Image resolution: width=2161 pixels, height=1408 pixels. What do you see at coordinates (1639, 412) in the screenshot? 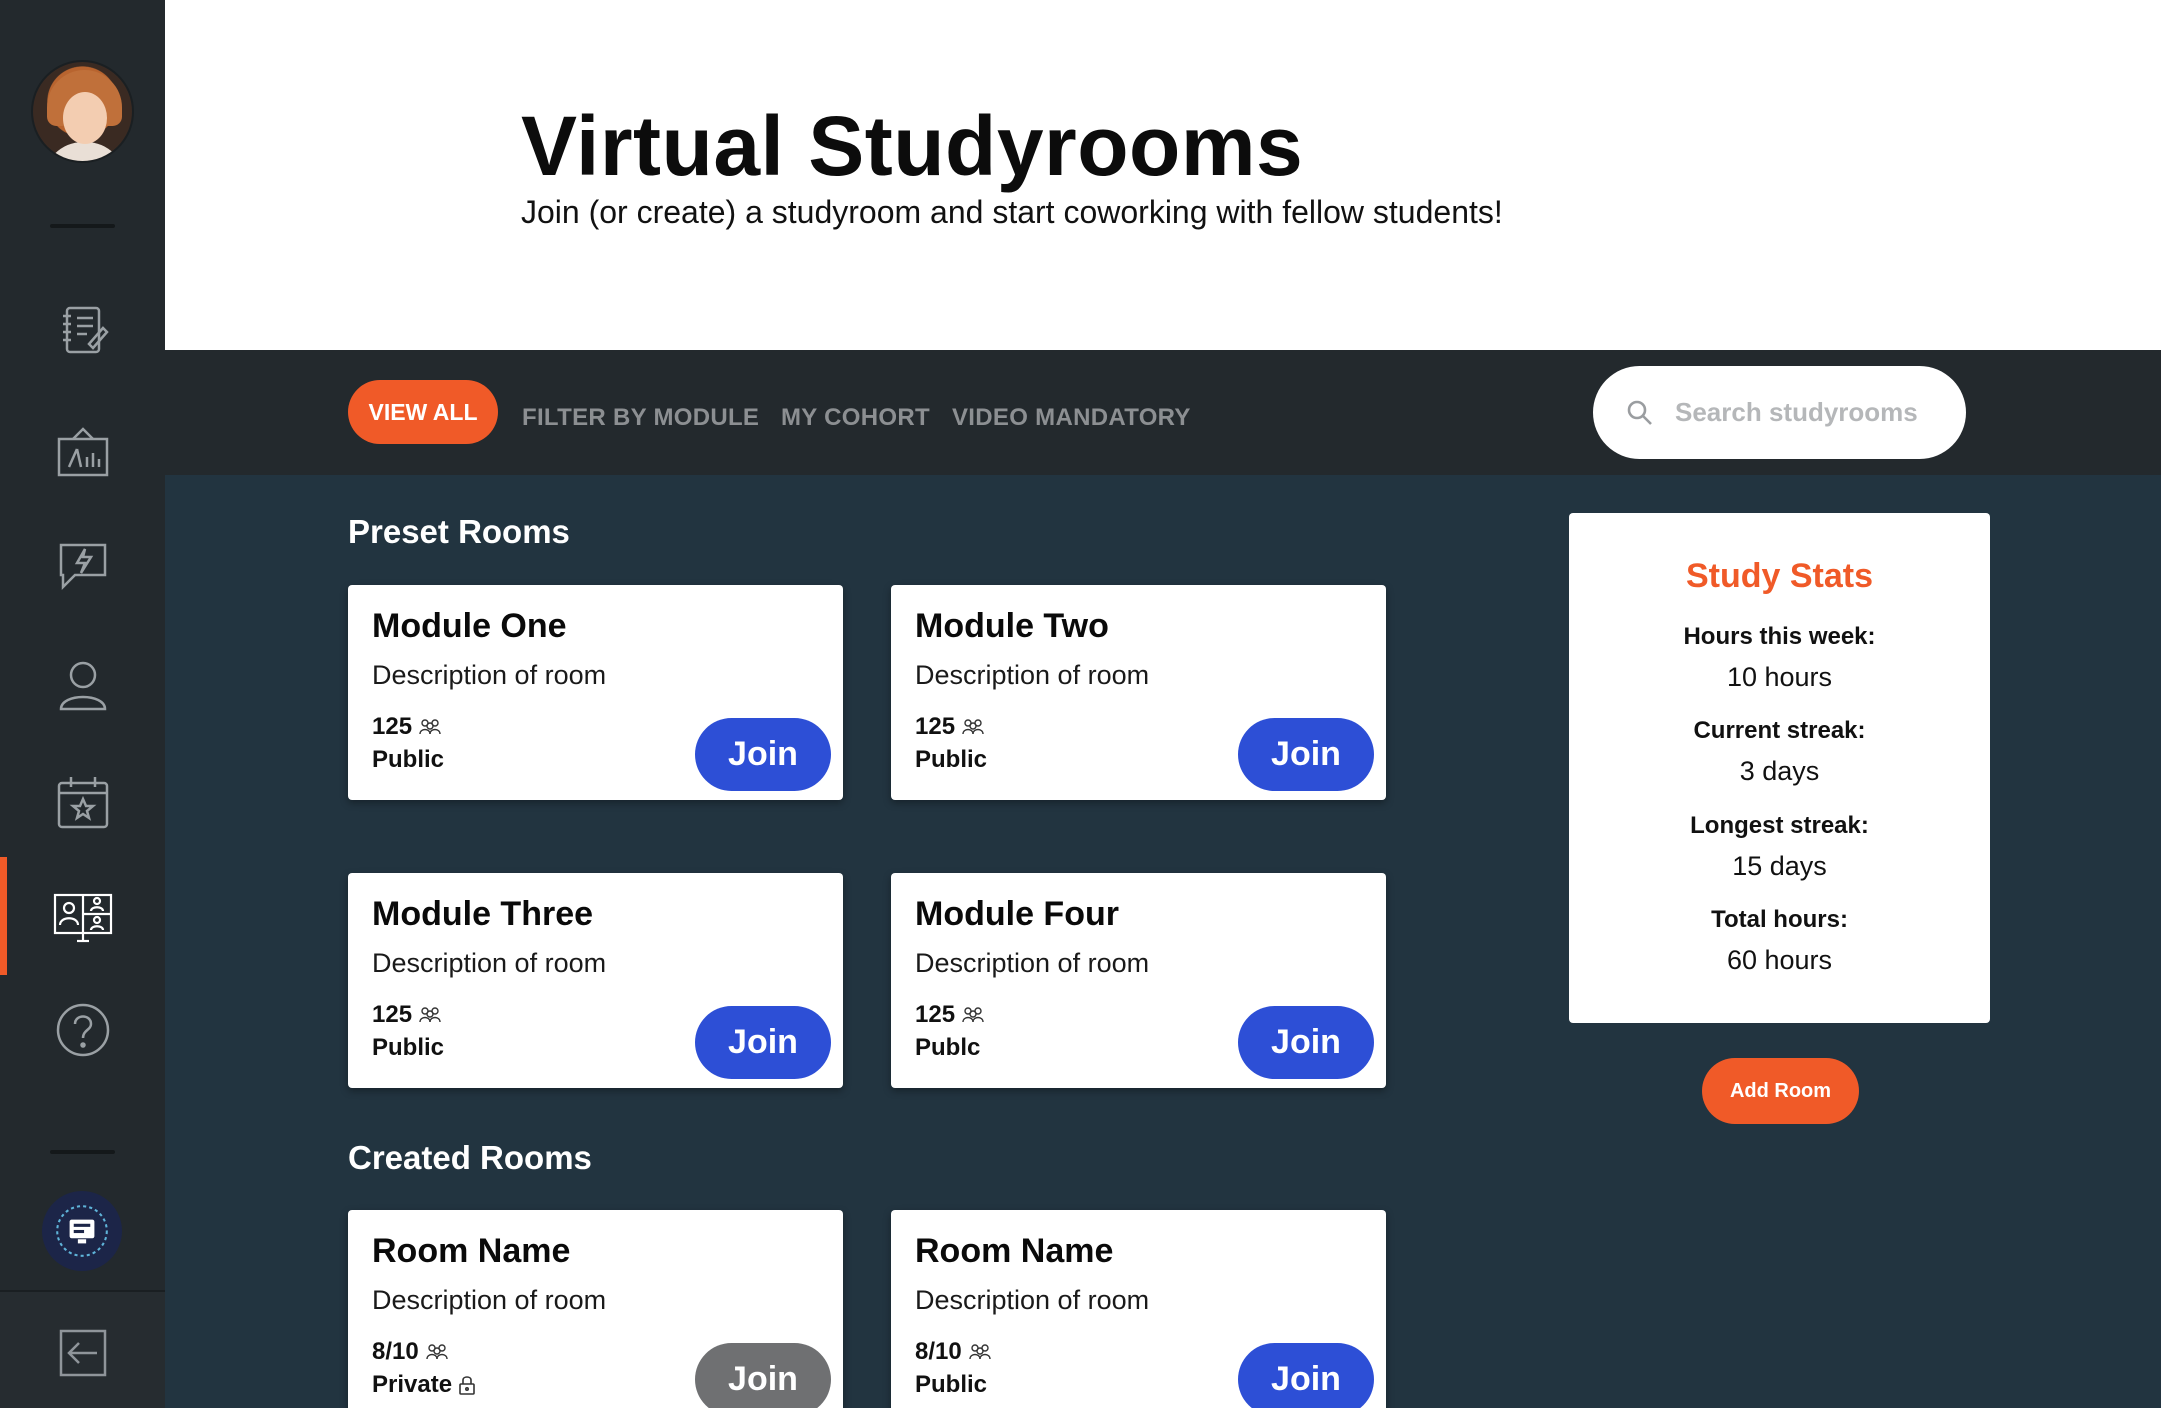
I see `search-icon` at bounding box center [1639, 412].